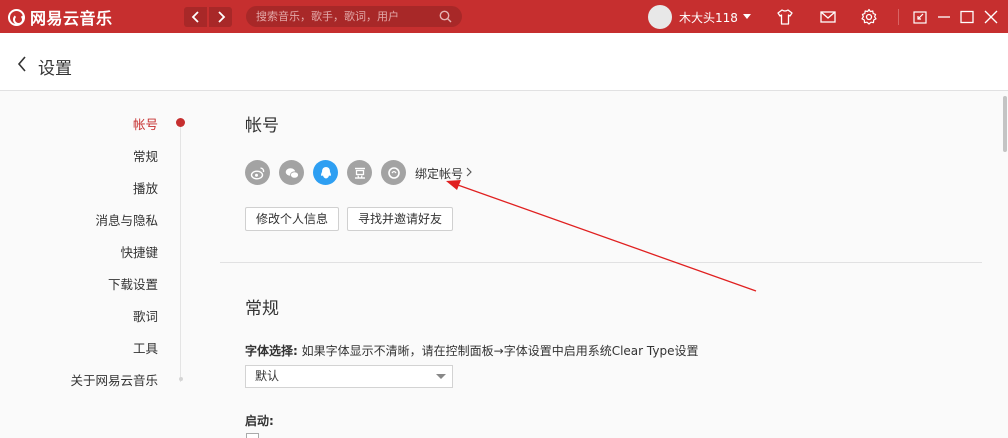 The width and height of the screenshot is (1008, 438). Describe the element at coordinates (785, 17) in the screenshot. I see `skin-tshirt-icon` at that location.